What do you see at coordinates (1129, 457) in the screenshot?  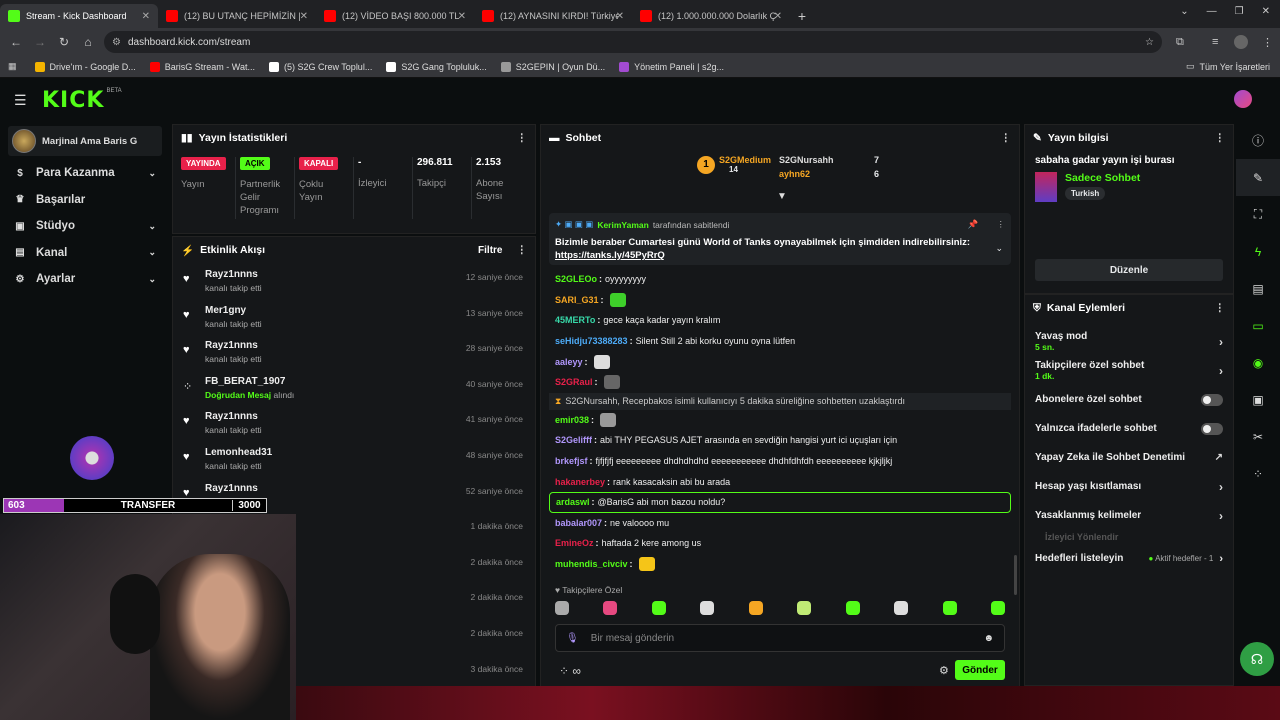 I see `channel-action-item: Yapay Zeka ile Sohbet Denetimi ↗` at bounding box center [1129, 457].